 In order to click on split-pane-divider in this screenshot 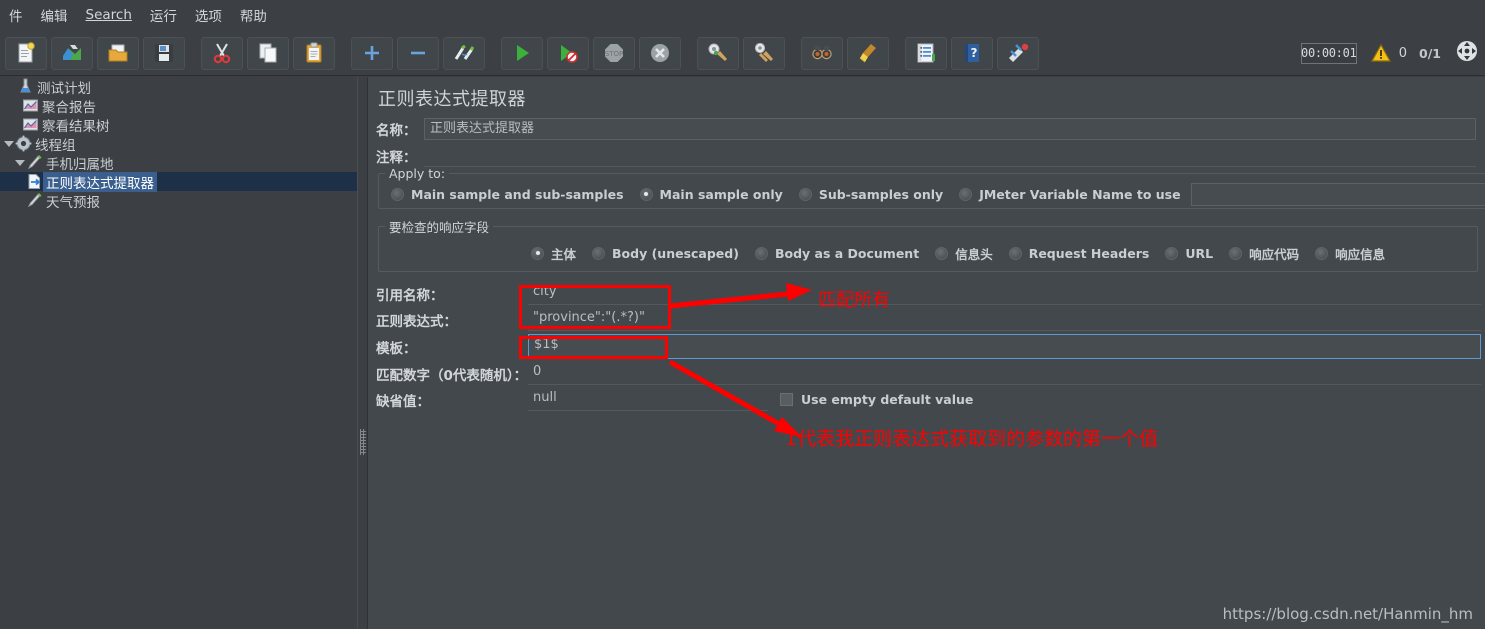, I will do `click(362, 353)`.